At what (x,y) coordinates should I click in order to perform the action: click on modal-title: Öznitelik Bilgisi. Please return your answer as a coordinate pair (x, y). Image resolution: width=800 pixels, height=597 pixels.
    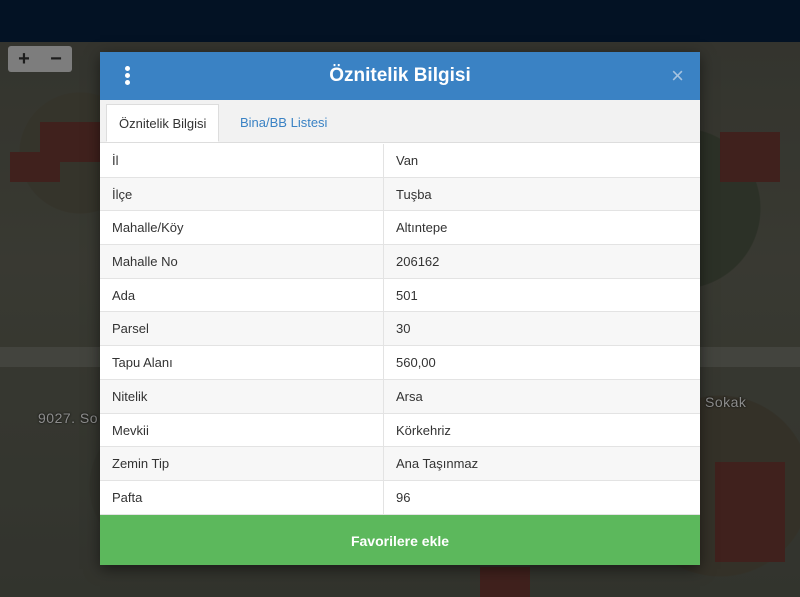
    Looking at the image, I should click on (400, 75).